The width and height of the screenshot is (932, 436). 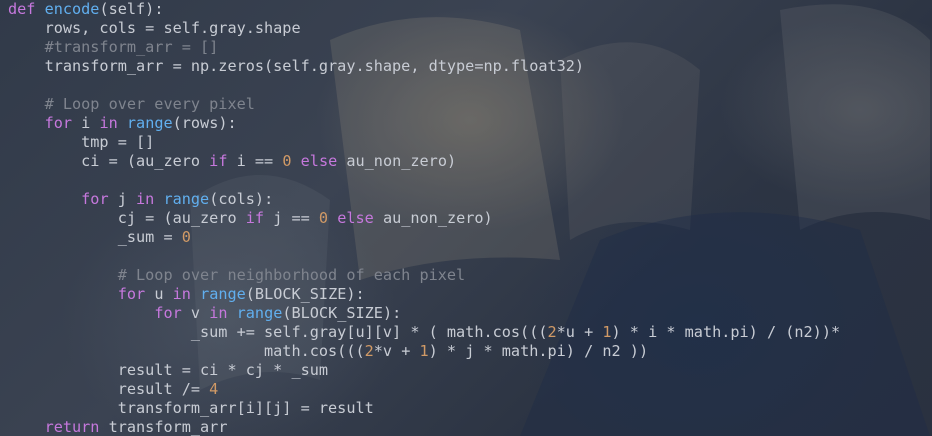 I want to click on code-token: _sum += self.gray[u][v] * ( math.cos(((, so click(x=278, y=332).